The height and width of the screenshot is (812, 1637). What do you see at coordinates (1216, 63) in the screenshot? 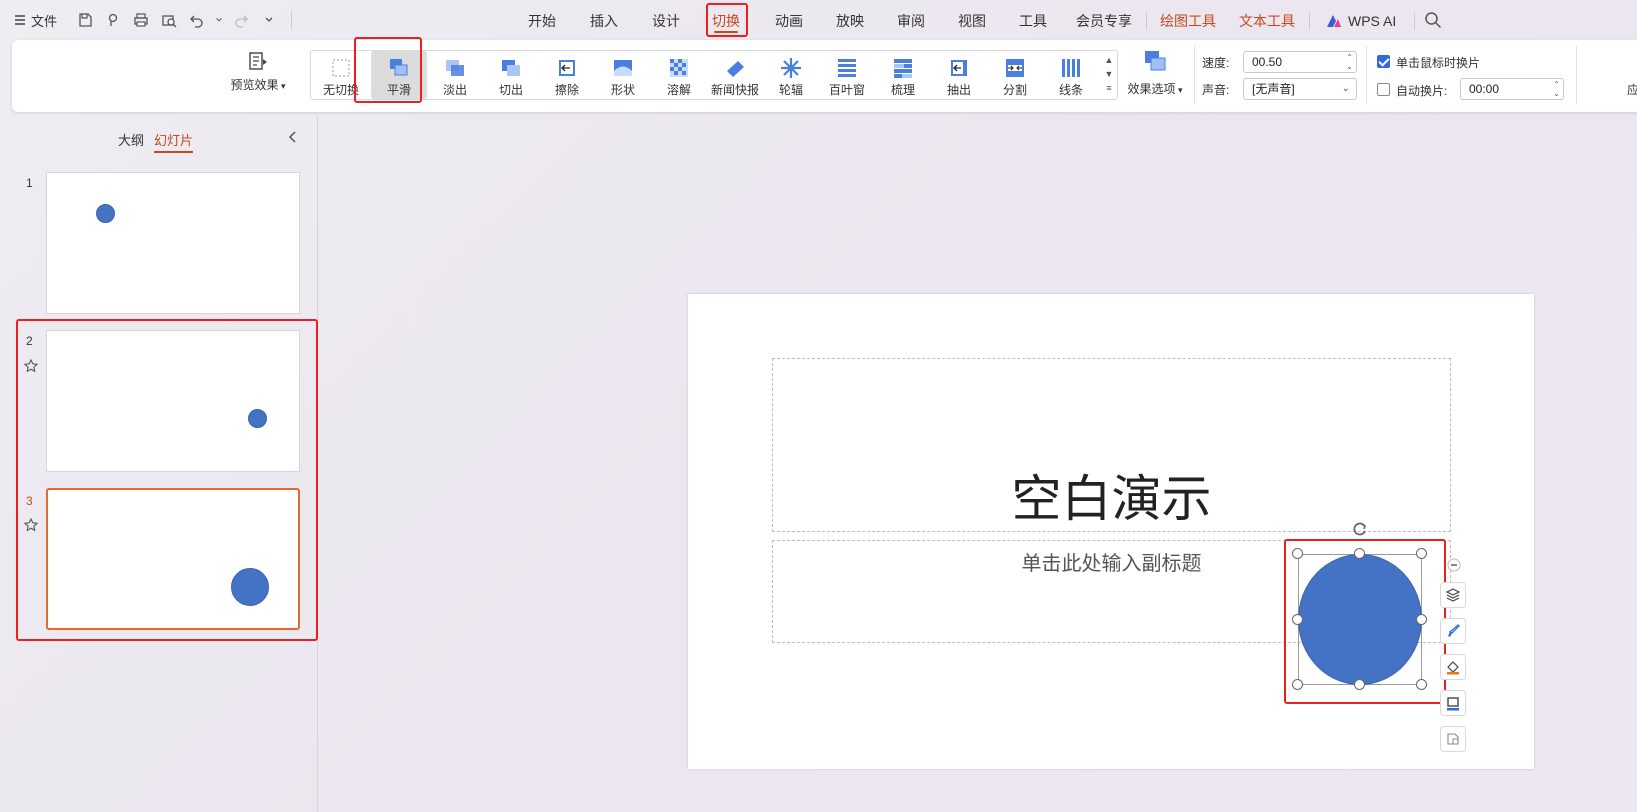
I see `speed-label: 速度:` at bounding box center [1216, 63].